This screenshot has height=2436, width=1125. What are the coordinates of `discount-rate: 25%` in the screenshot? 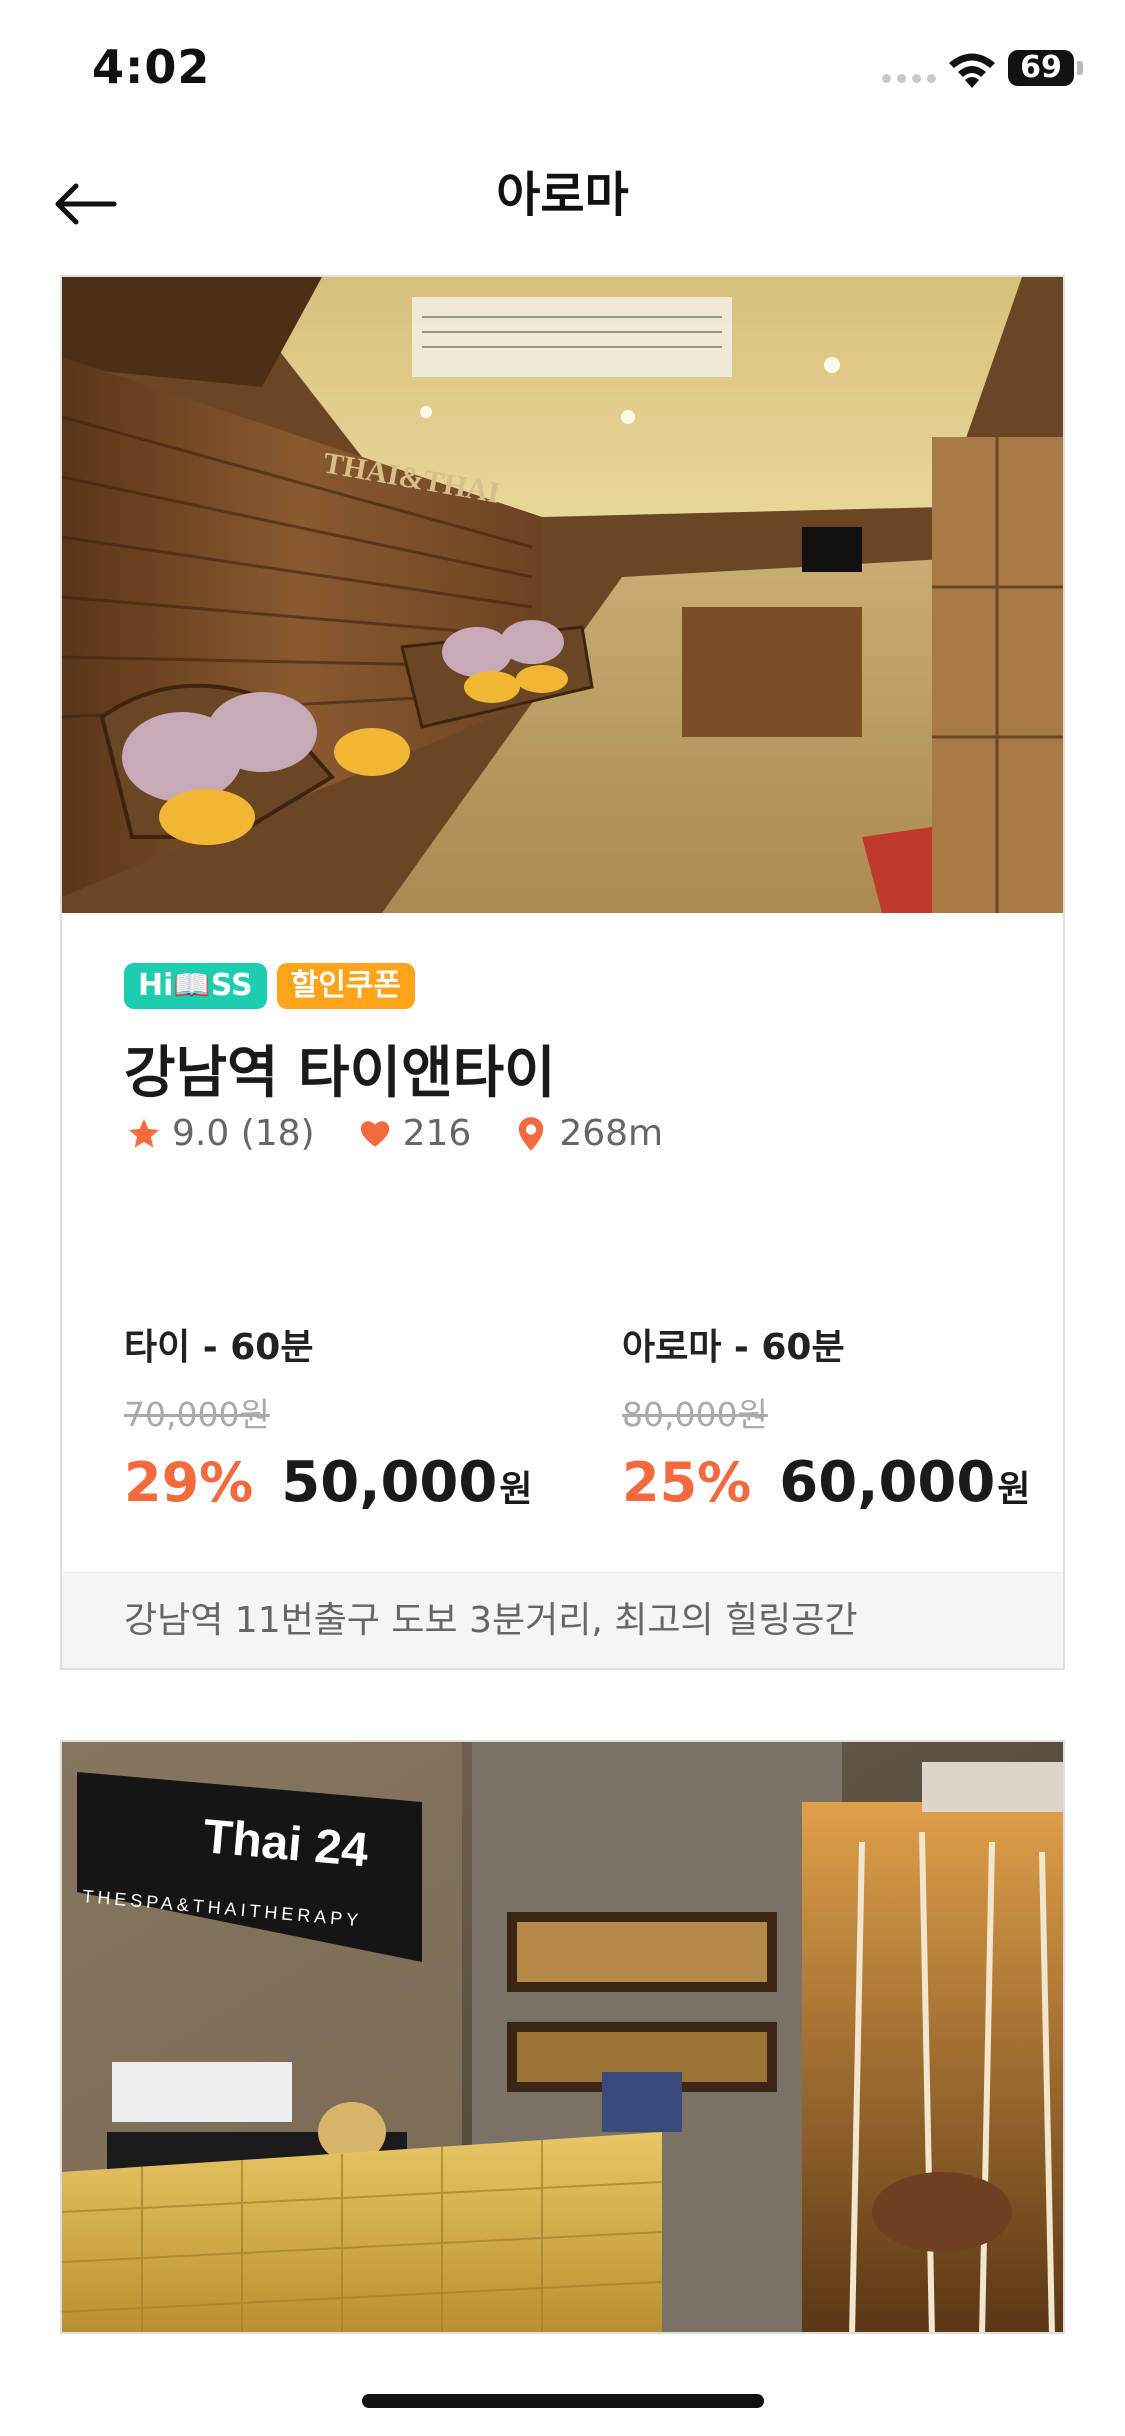 It's located at (687, 1482).